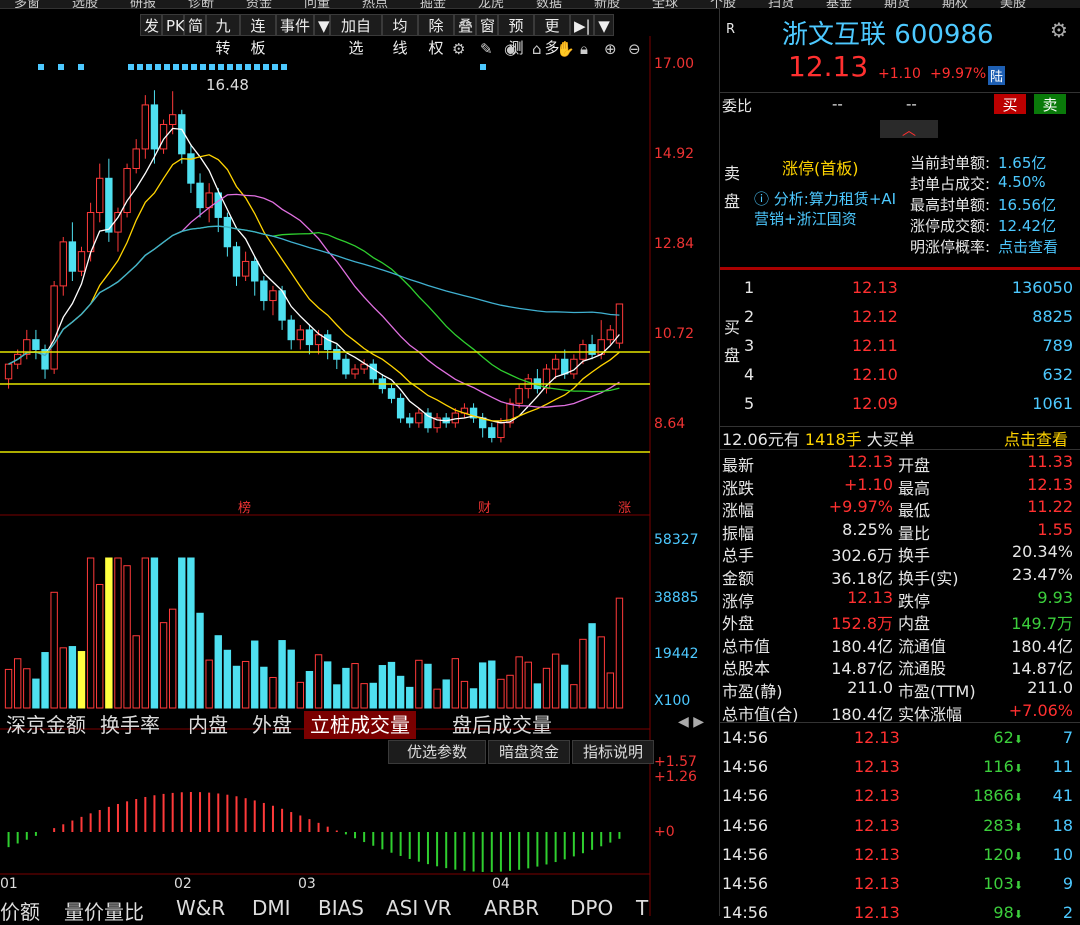 Image resolution: width=1080 pixels, height=925 pixels. I want to click on top-nav-item: 数据, so click(549, 4).